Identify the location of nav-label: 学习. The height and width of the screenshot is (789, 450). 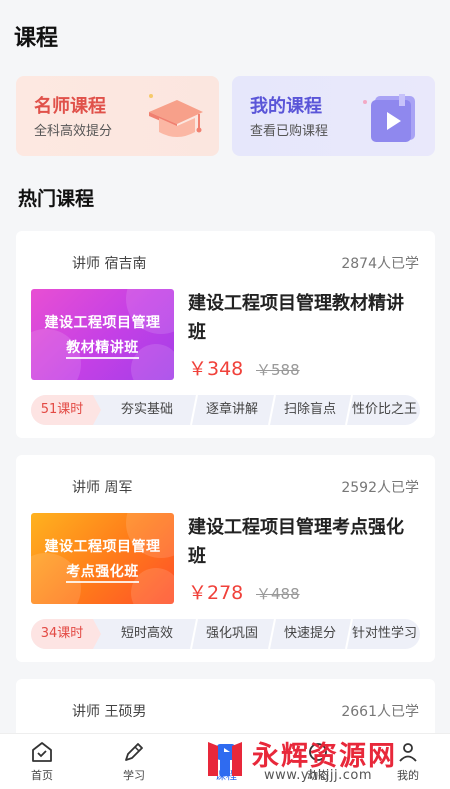
(134, 775).